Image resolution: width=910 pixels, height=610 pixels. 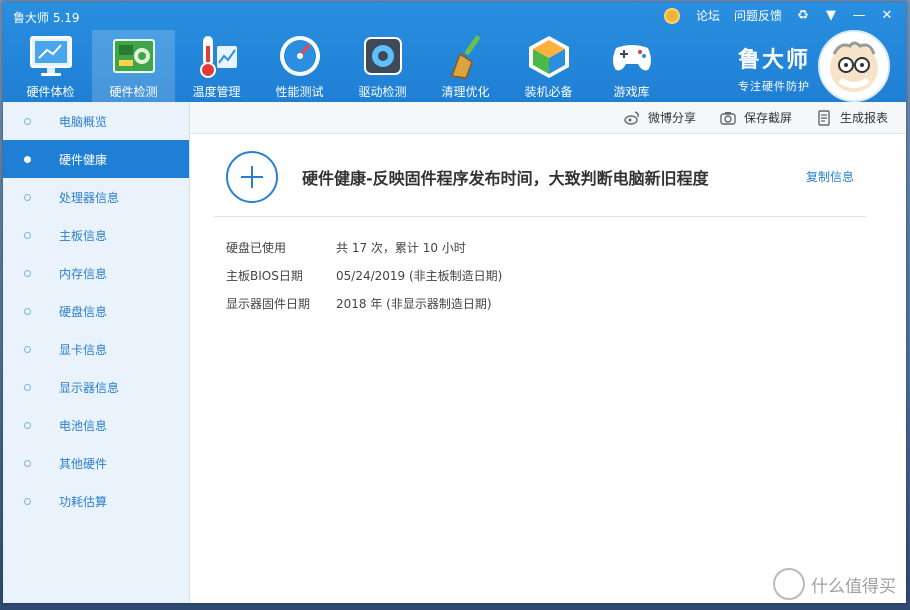 I want to click on nav-games: 游戏库, so click(x=631, y=66).